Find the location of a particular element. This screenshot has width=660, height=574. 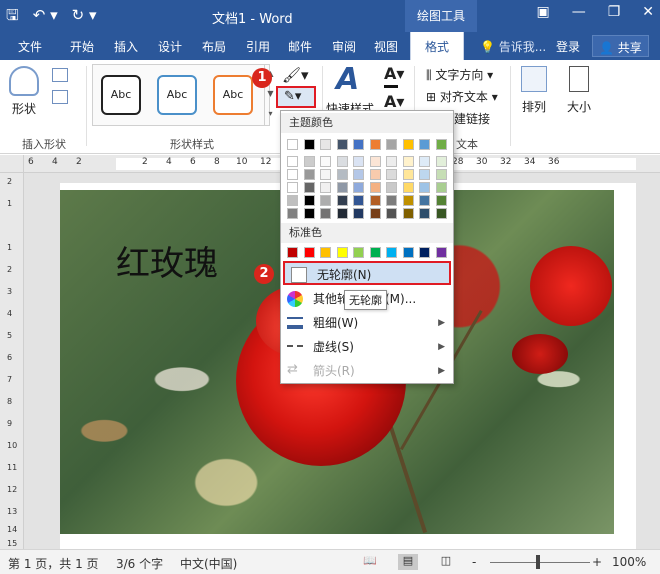

text-outline-icon: A▾ is located at coordinates (394, 101).